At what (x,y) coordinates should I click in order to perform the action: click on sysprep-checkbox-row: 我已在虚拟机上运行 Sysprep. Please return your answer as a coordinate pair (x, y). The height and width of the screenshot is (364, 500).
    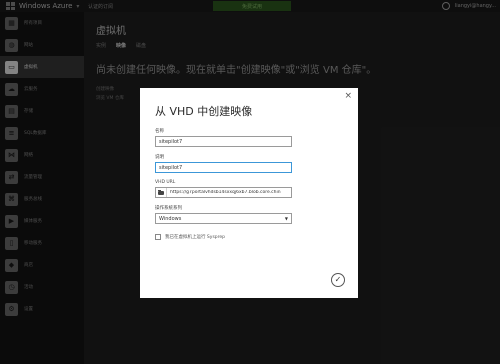
    Looking at the image, I should click on (249, 237).